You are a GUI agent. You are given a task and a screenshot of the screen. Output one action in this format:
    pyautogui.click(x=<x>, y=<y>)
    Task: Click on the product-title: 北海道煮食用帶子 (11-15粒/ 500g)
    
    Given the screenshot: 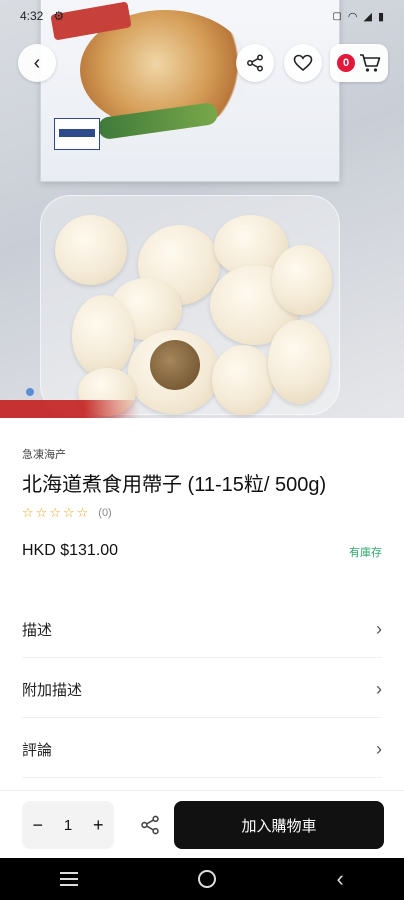 What is the action you would take?
    pyautogui.click(x=174, y=485)
    